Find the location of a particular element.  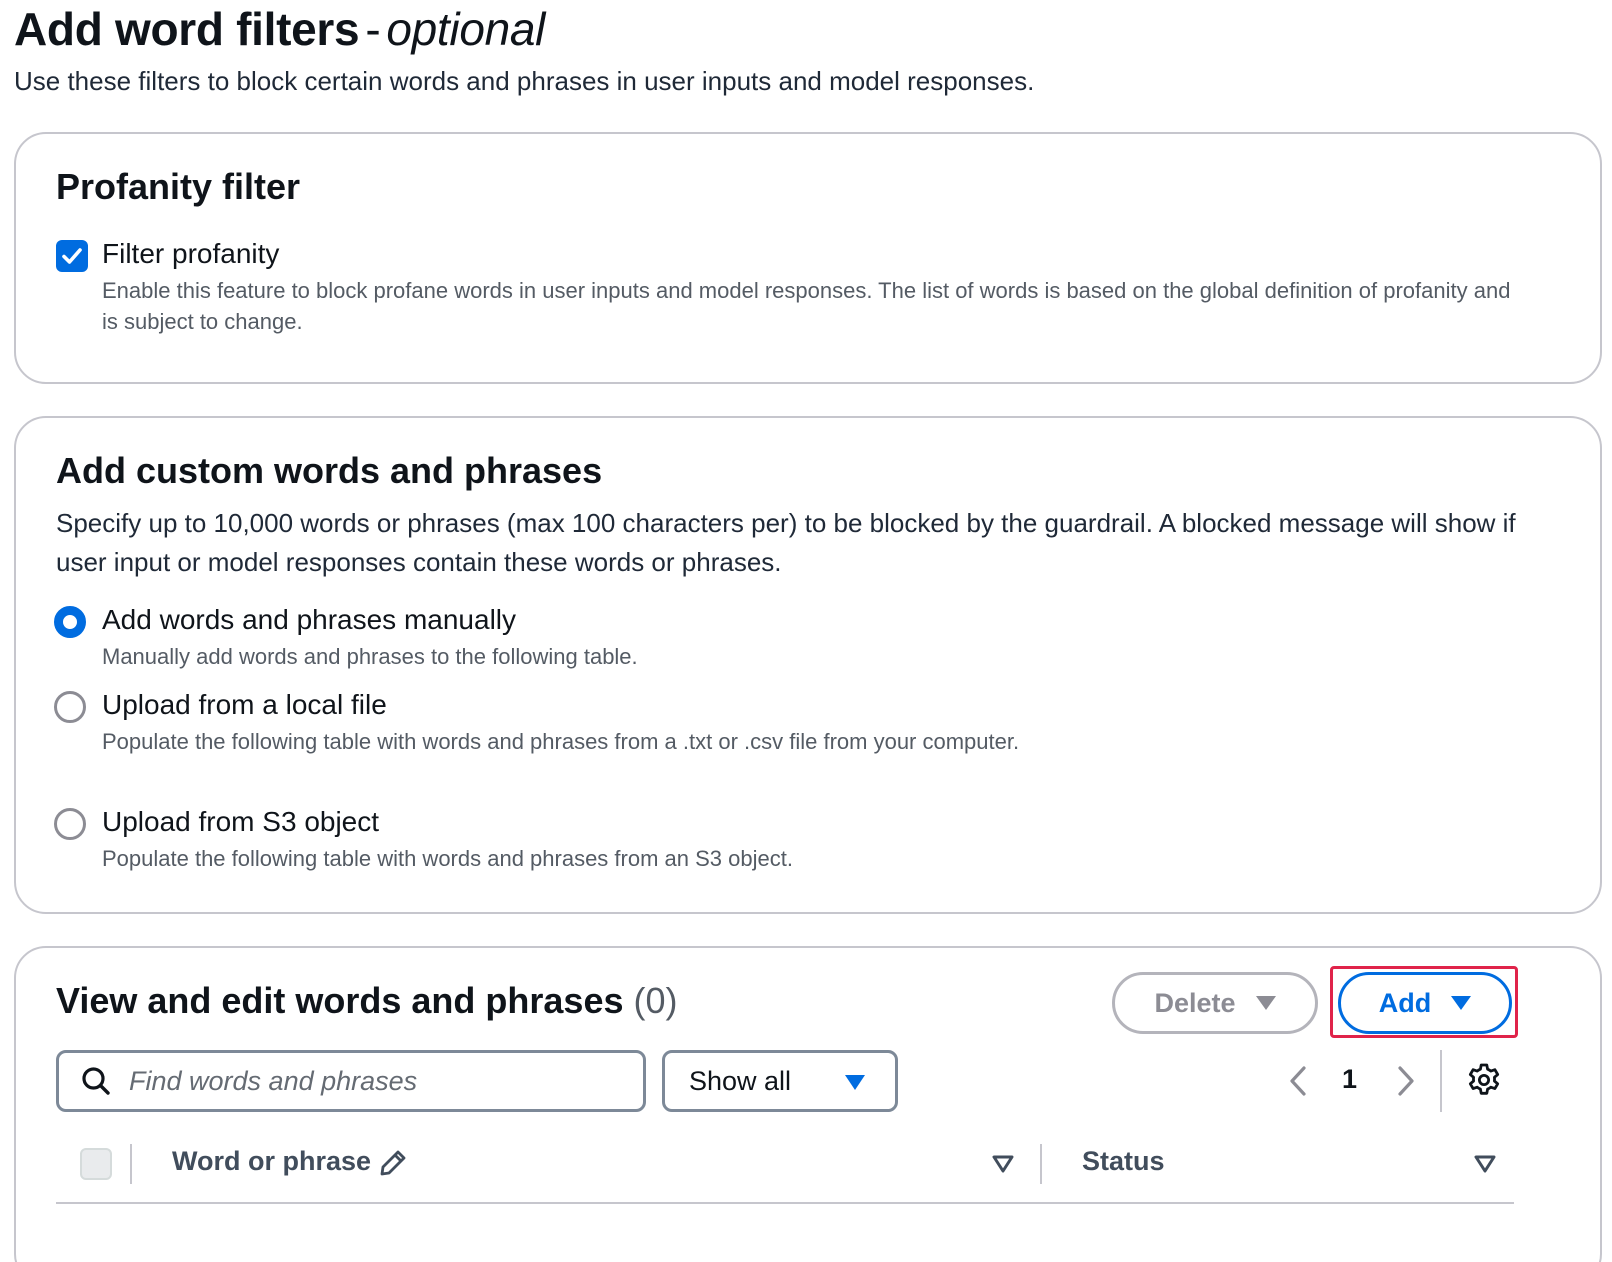

title-optional: optional is located at coordinates (466, 29).